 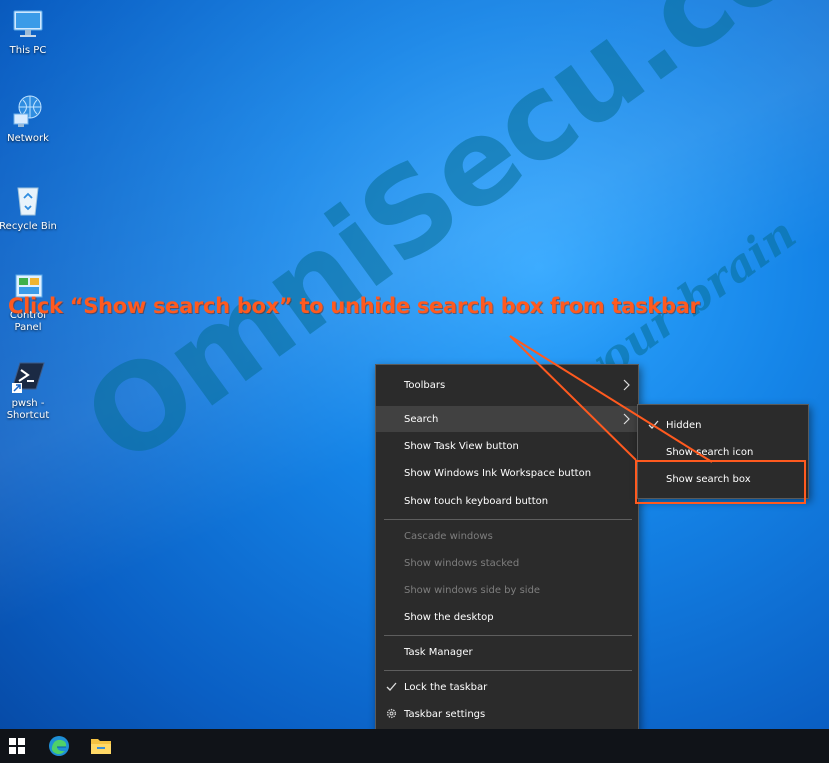 I want to click on edge-button, so click(x=59, y=746).